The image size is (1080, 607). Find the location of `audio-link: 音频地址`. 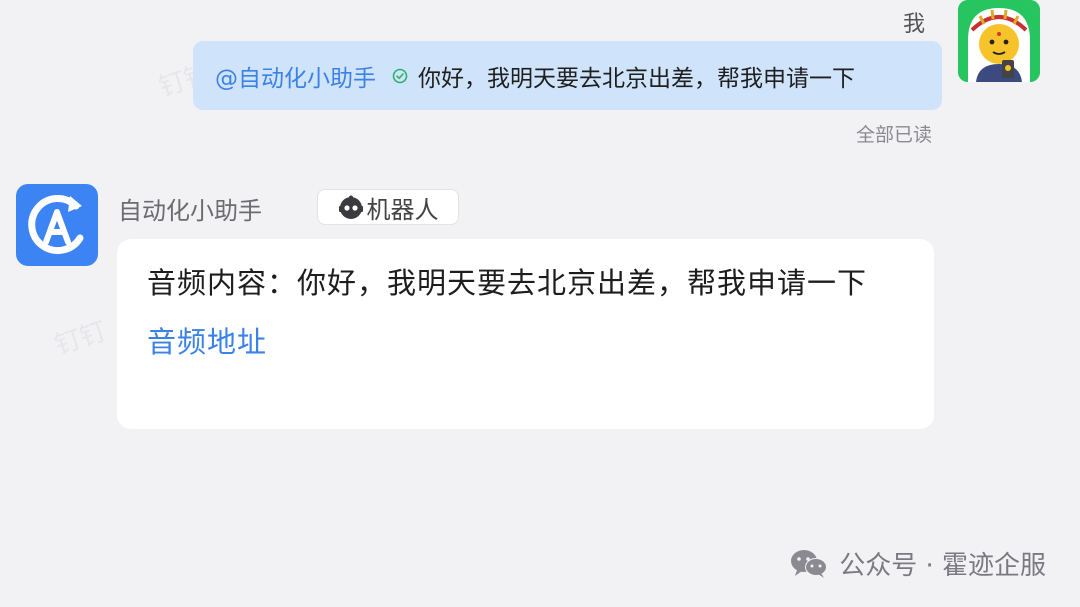

audio-link: 音频地址 is located at coordinates (207, 340).